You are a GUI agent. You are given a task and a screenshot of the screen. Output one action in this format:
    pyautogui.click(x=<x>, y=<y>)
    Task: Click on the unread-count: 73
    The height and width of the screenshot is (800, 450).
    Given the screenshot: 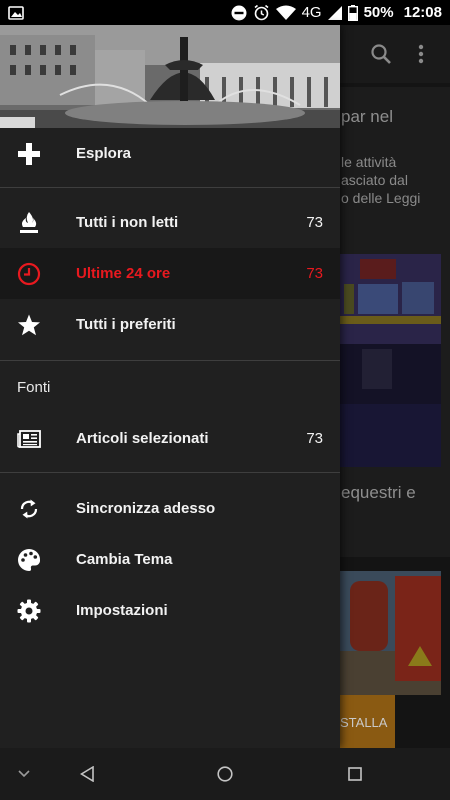 What is the action you would take?
    pyautogui.click(x=314, y=222)
    